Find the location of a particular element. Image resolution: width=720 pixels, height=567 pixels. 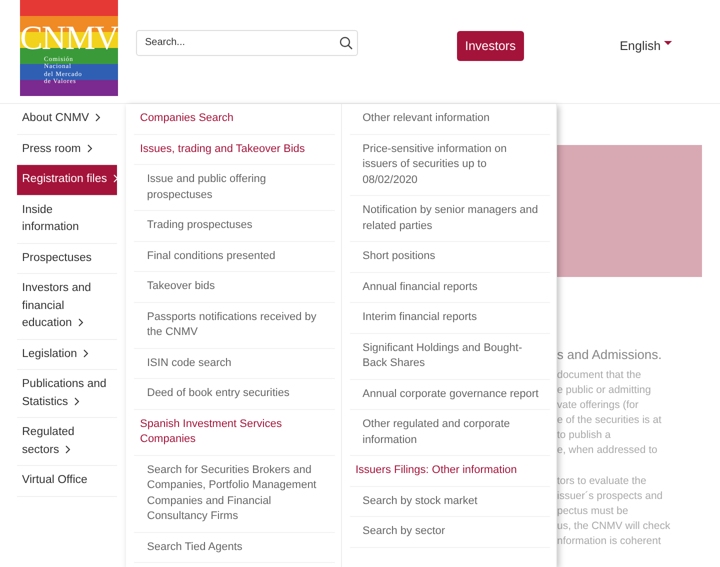

paragraph-text: pectus must be is located at coordinates (593, 511).